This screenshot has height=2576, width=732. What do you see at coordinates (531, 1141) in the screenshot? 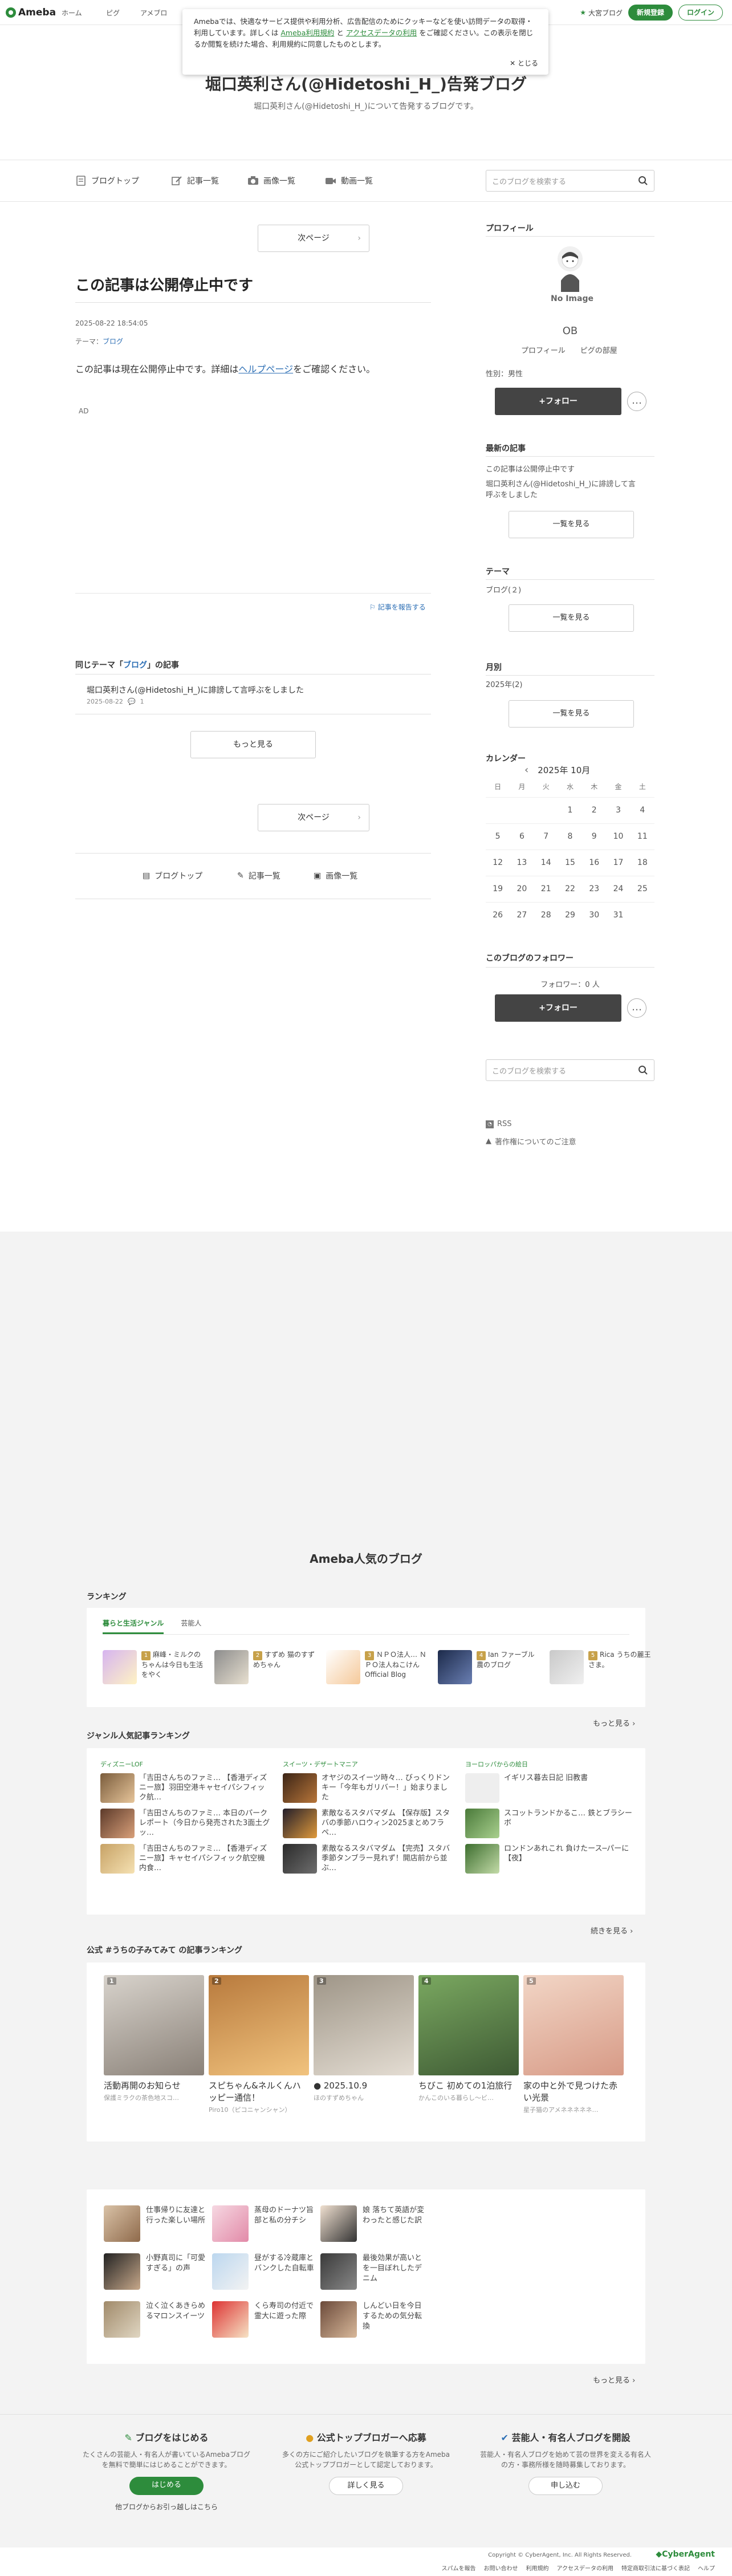
I see `copyright-notice-link: ▲ 著作権についてのご注意` at bounding box center [531, 1141].